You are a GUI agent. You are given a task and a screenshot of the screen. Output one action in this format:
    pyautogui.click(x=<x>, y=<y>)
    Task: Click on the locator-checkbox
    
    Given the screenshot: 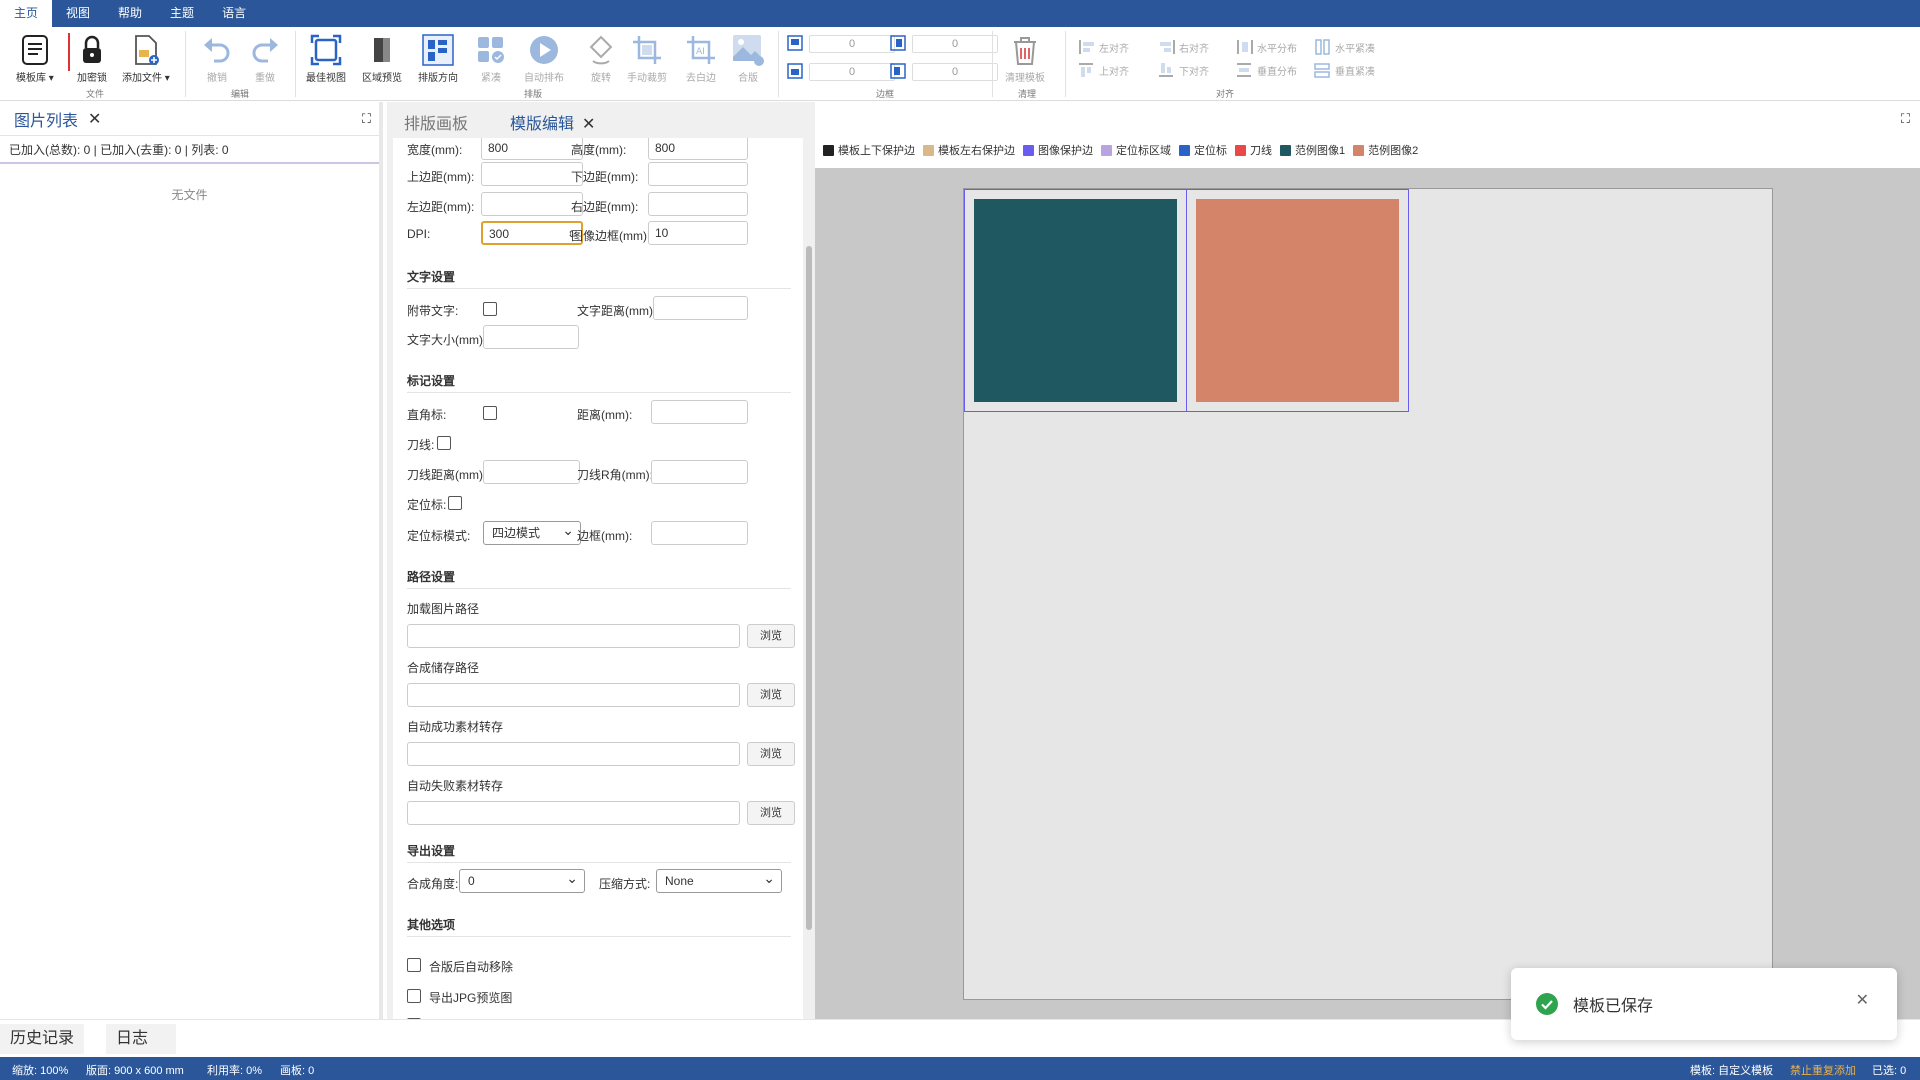 What is the action you would take?
    pyautogui.click(x=455, y=503)
    